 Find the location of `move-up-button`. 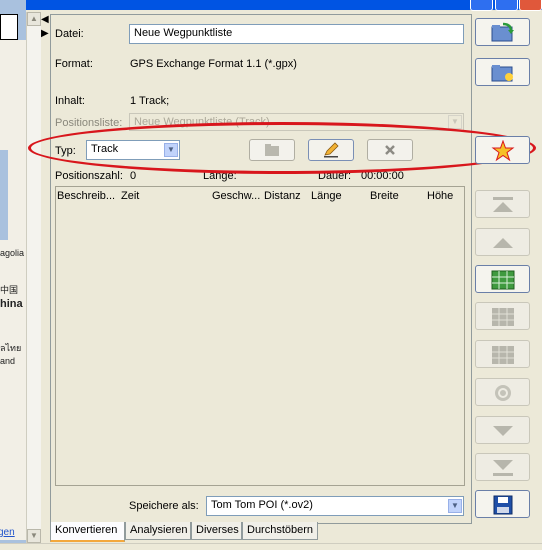

move-up-button is located at coordinates (502, 242).